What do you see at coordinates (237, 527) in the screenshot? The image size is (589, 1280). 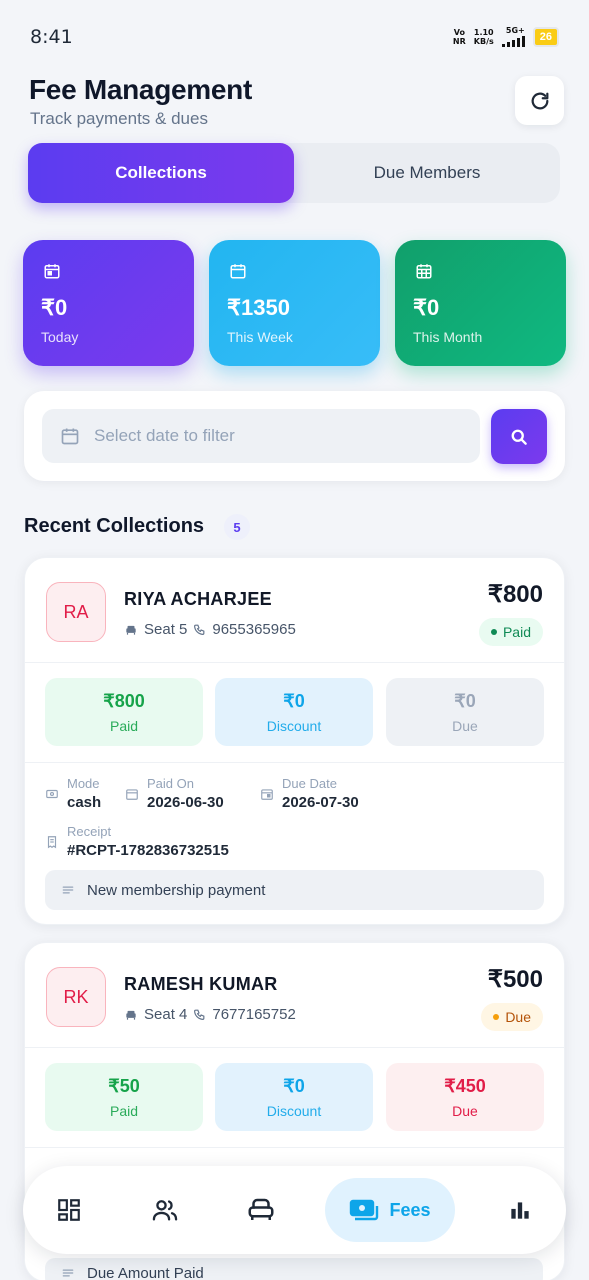 I see `recent-collections-count: 5` at bounding box center [237, 527].